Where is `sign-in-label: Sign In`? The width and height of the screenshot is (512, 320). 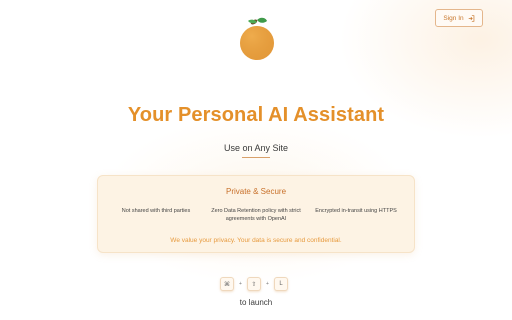 sign-in-label: Sign In is located at coordinates (453, 18).